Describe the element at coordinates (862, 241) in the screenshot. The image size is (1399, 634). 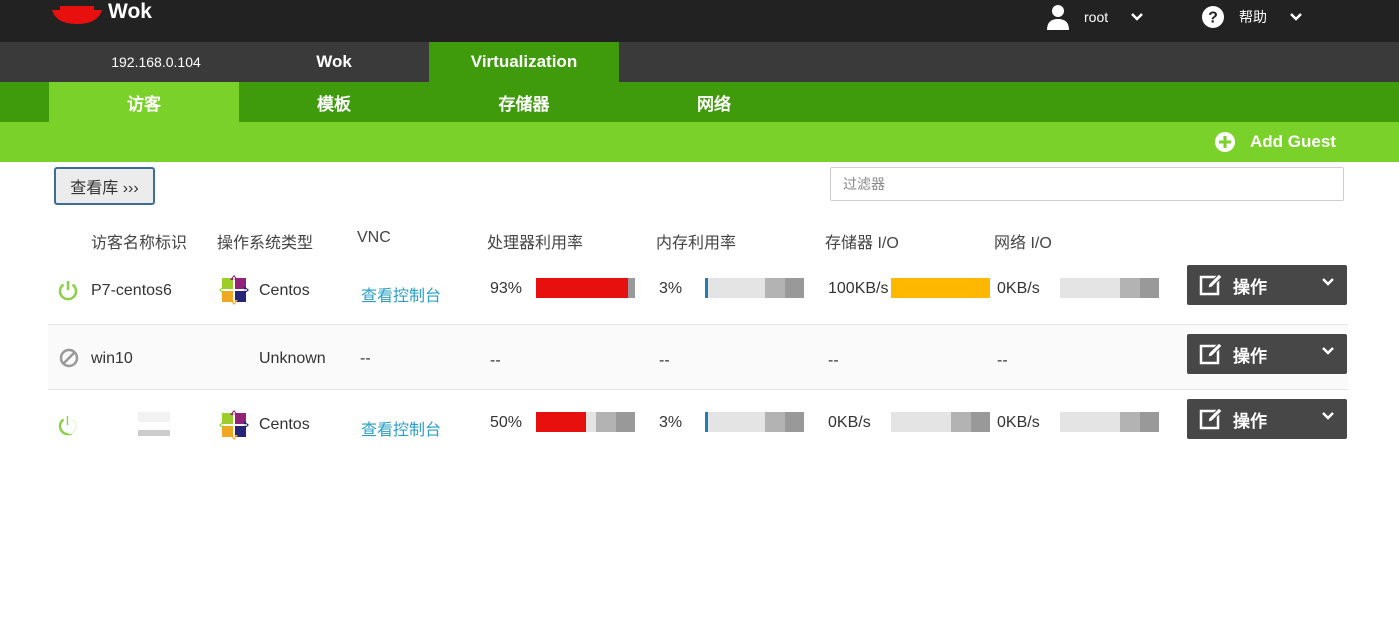
I see `header-storage-io: 存储器 I/O` at that location.